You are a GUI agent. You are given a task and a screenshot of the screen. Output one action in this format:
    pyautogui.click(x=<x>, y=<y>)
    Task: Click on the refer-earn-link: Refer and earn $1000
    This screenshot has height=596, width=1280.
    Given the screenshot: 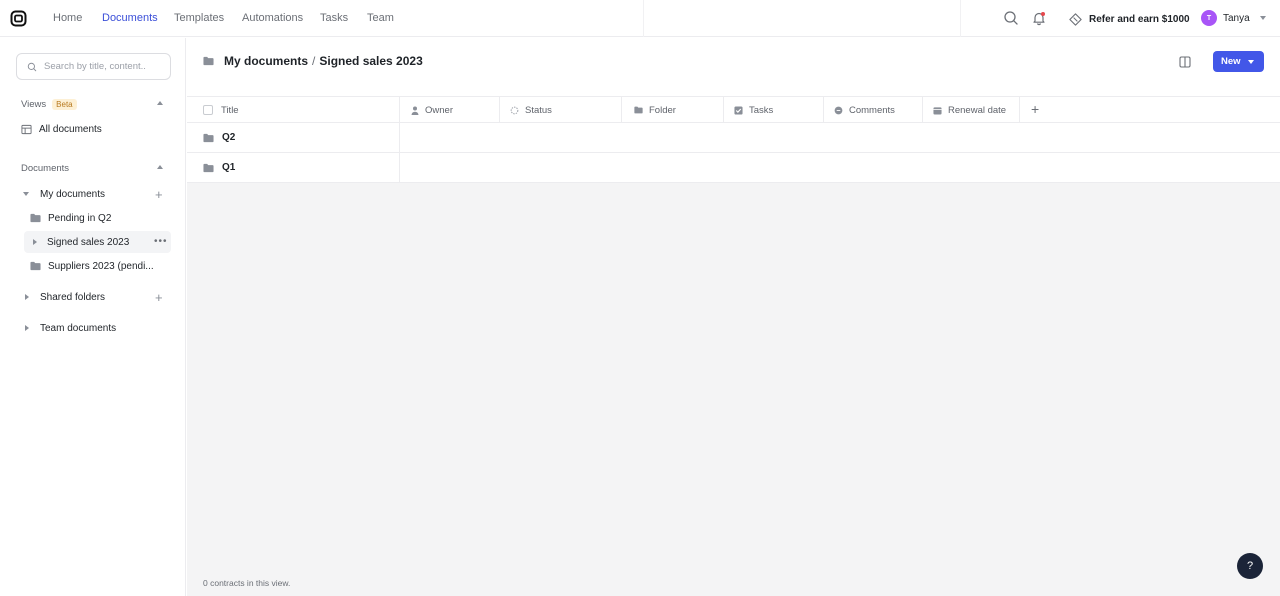 What is the action you would take?
    pyautogui.click(x=1129, y=19)
    